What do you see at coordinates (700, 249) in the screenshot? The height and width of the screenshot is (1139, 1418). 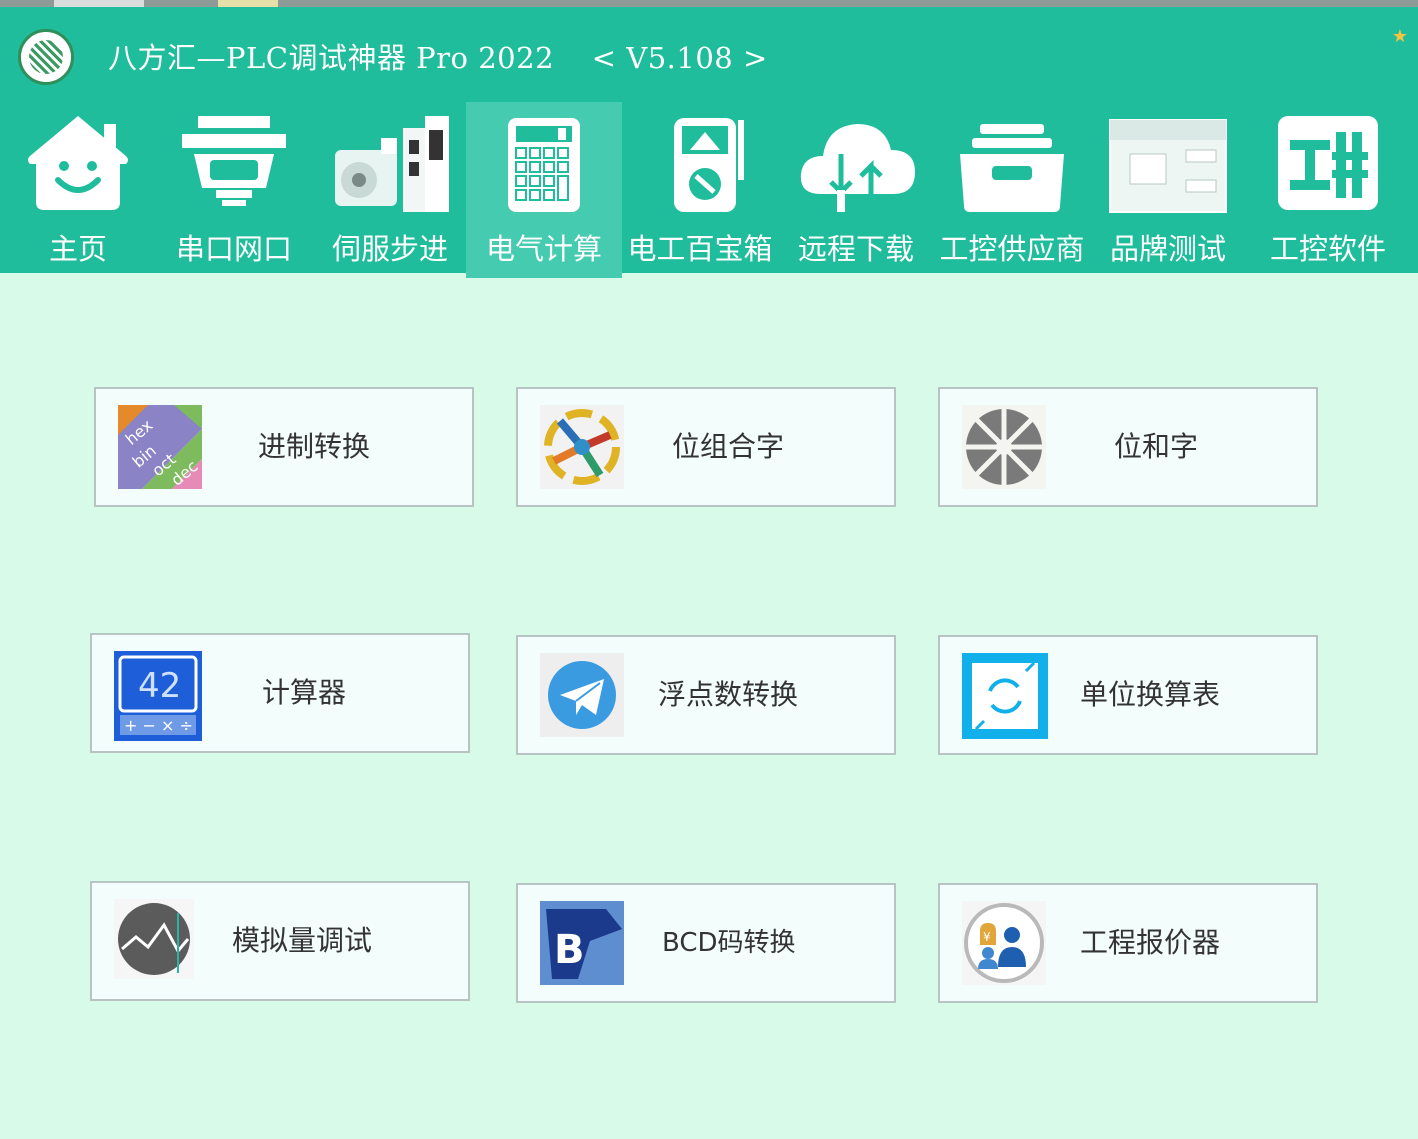 I see `nav-label: 电工百宝箱` at bounding box center [700, 249].